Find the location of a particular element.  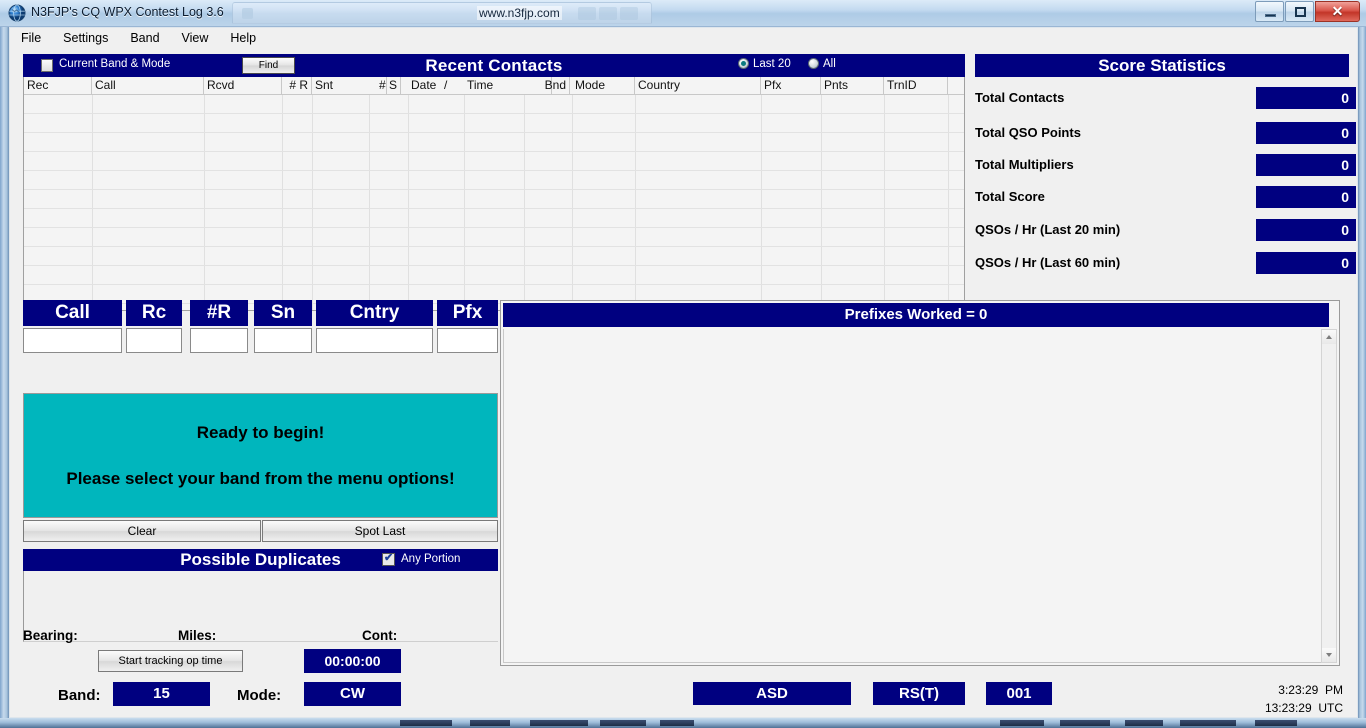

spot-last-button: Spot Last is located at coordinates (380, 531).